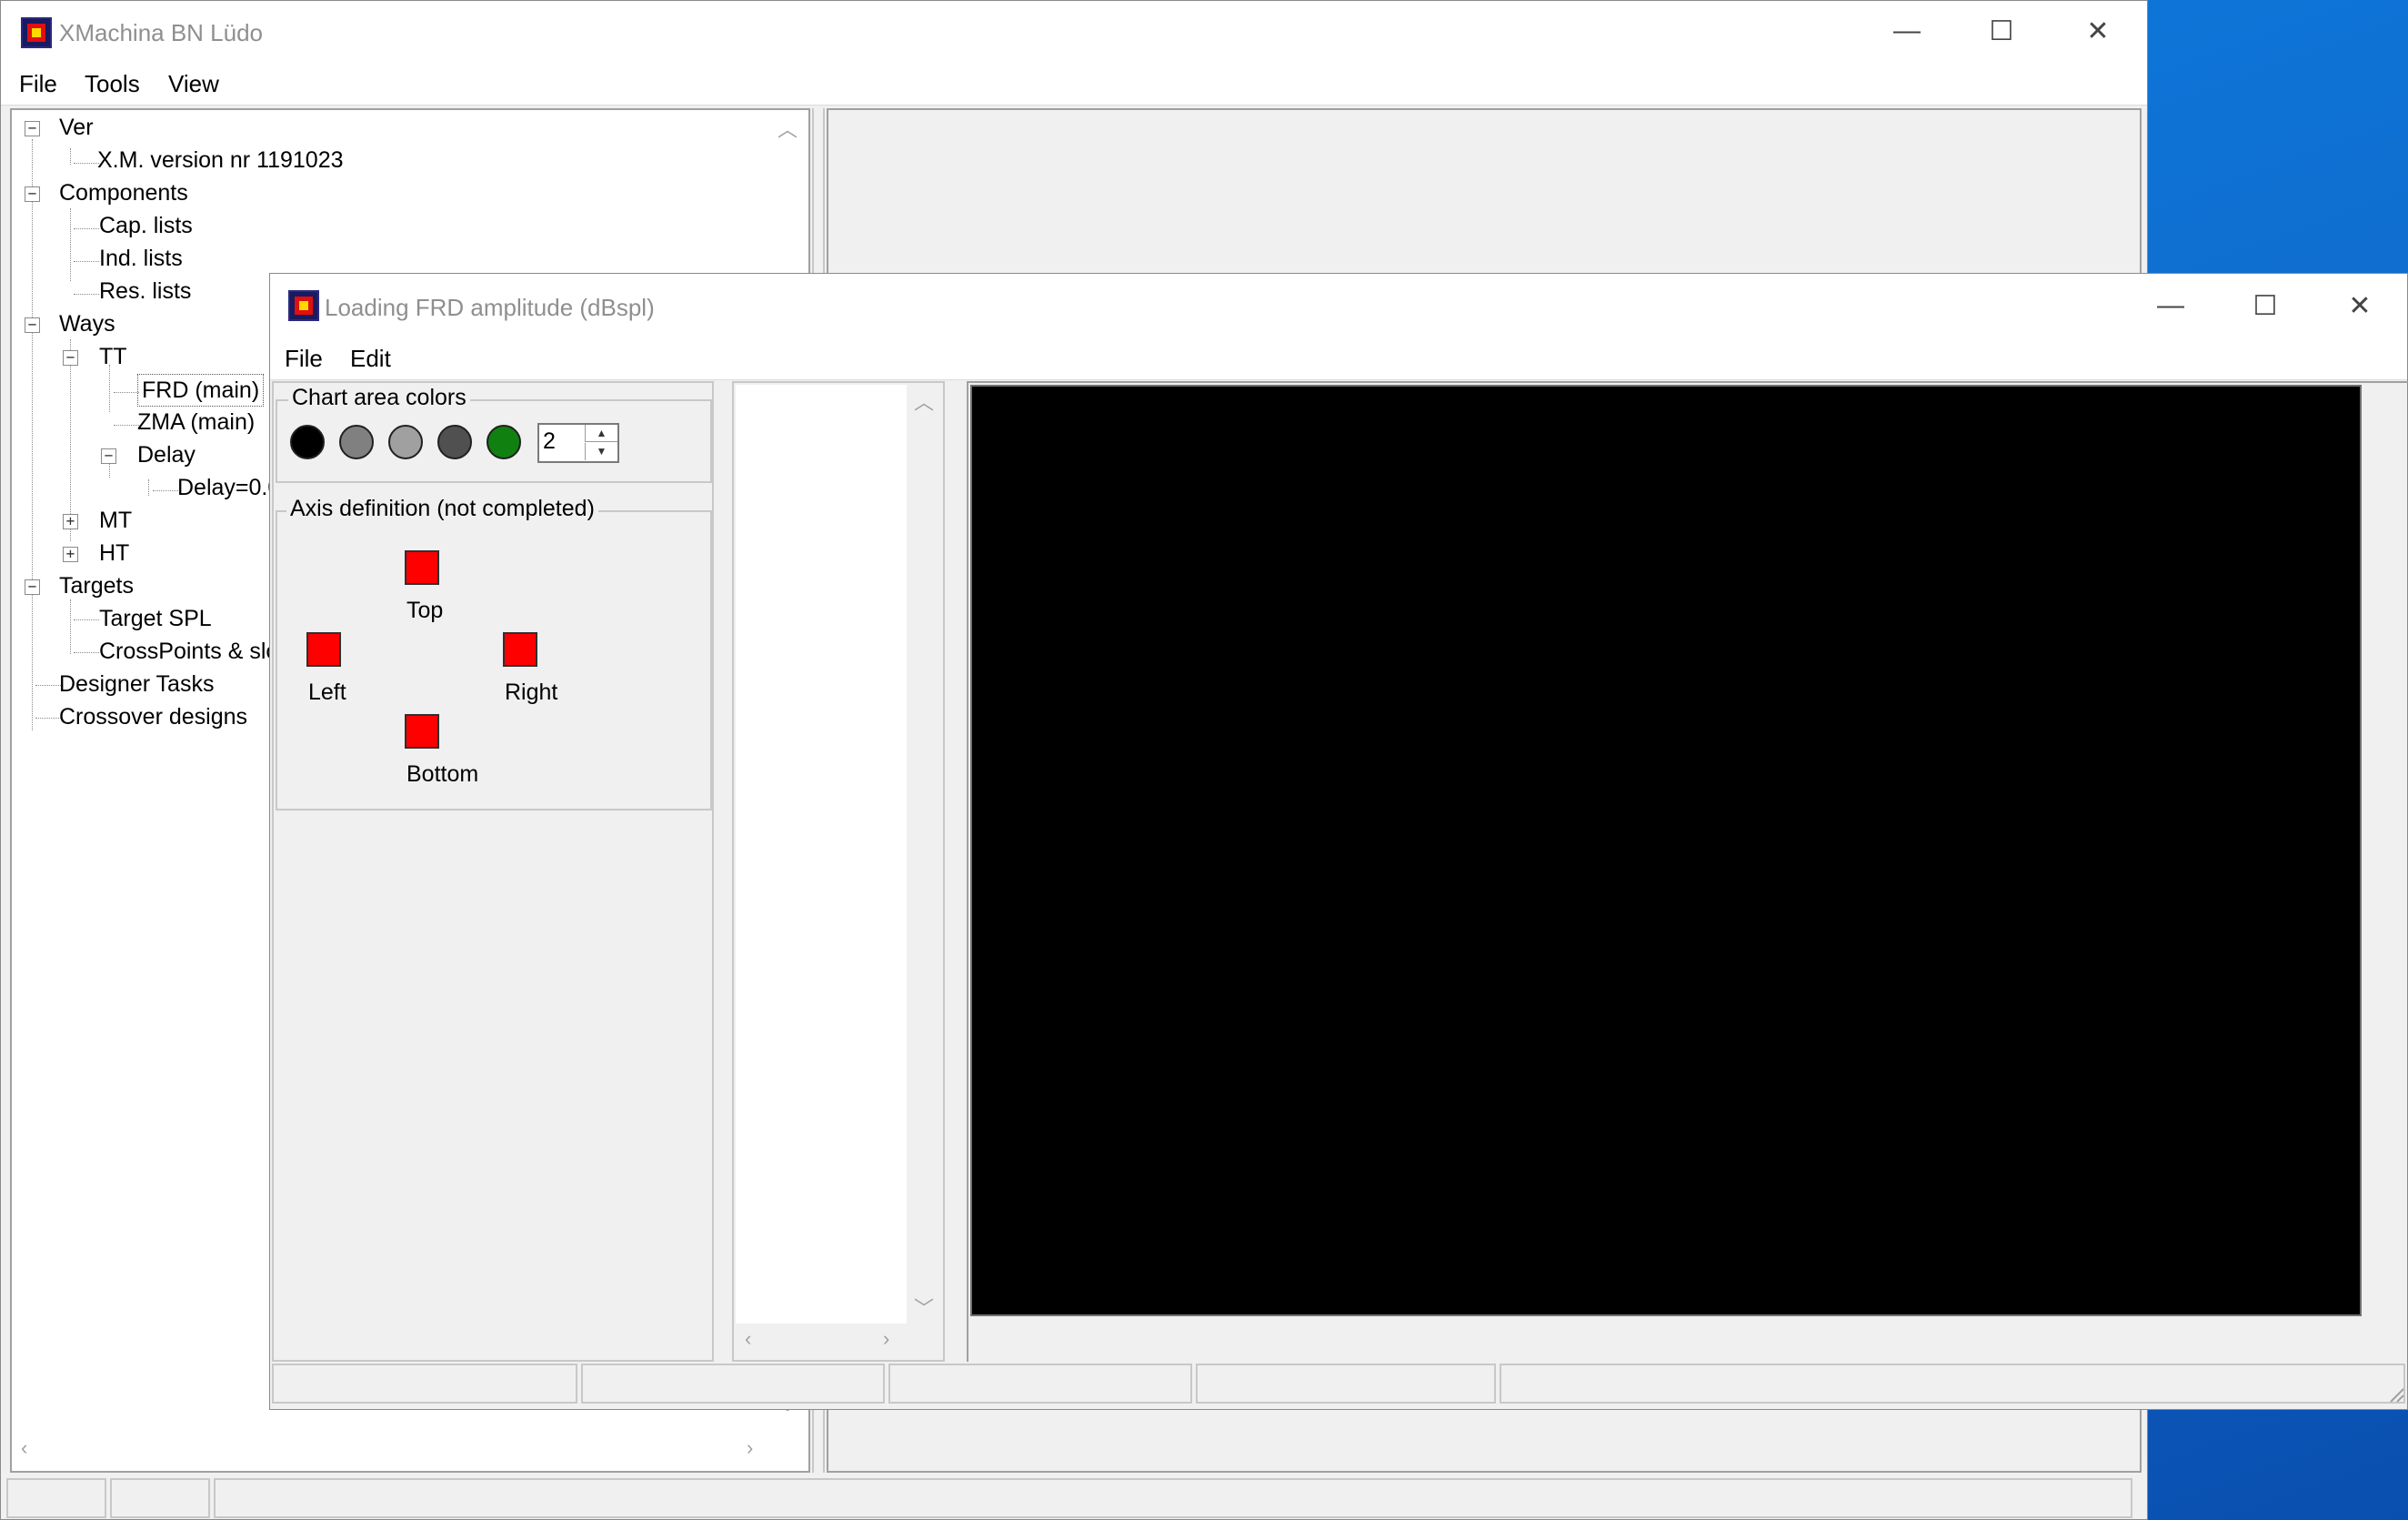 This screenshot has height=1520, width=2408. I want to click on tree-node-res-lists: Res. lists, so click(145, 291).